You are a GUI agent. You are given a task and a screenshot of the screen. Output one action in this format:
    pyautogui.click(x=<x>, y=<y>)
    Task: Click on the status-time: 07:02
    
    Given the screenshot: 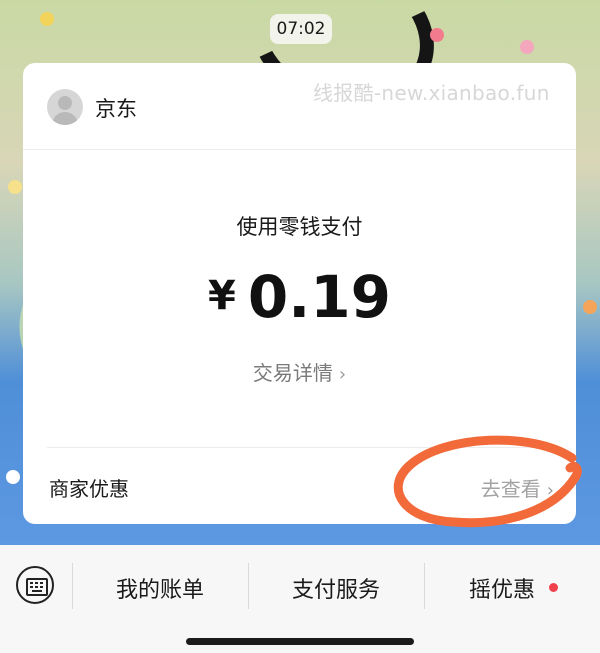 What is the action you would take?
    pyautogui.click(x=301, y=29)
    